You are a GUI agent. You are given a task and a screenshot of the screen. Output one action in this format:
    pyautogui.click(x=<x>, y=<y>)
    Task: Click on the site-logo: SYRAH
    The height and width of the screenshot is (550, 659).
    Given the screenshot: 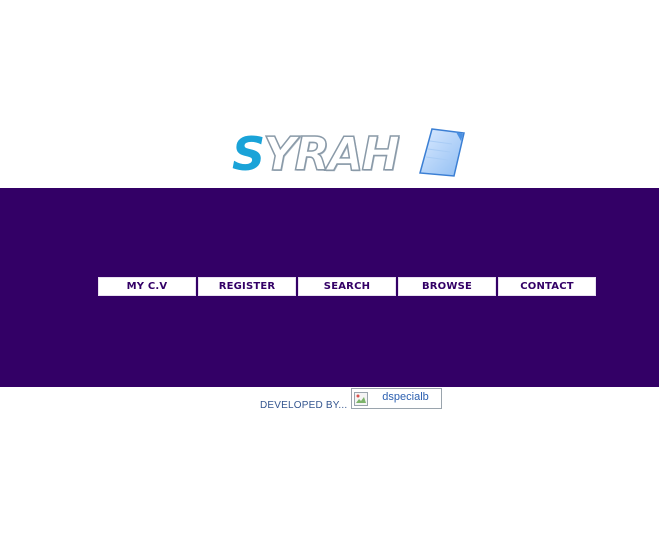 What is the action you would take?
    pyautogui.click(x=350, y=153)
    